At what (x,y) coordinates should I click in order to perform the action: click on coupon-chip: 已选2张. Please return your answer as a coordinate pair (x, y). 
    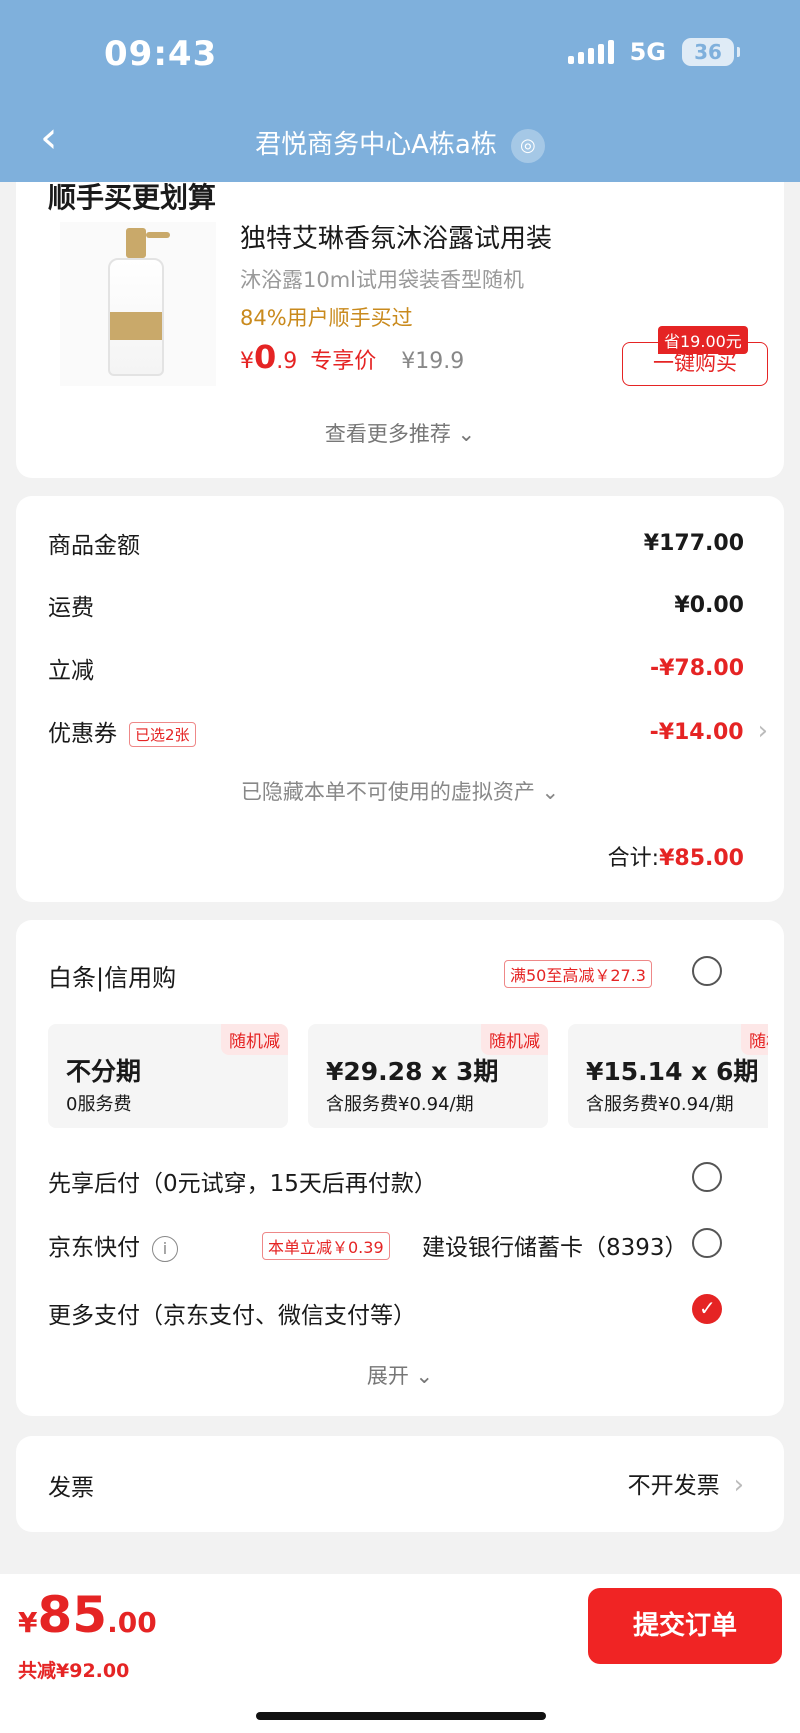
    Looking at the image, I should click on (162, 734).